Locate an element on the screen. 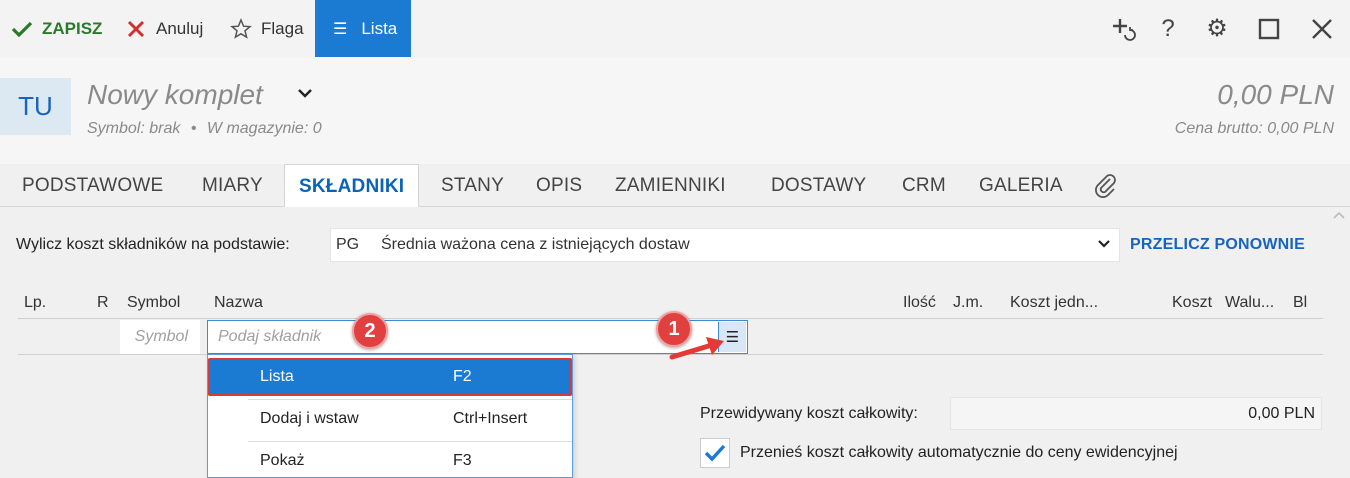 This screenshot has height=478, width=1350. close-button is located at coordinates (1322, 28).